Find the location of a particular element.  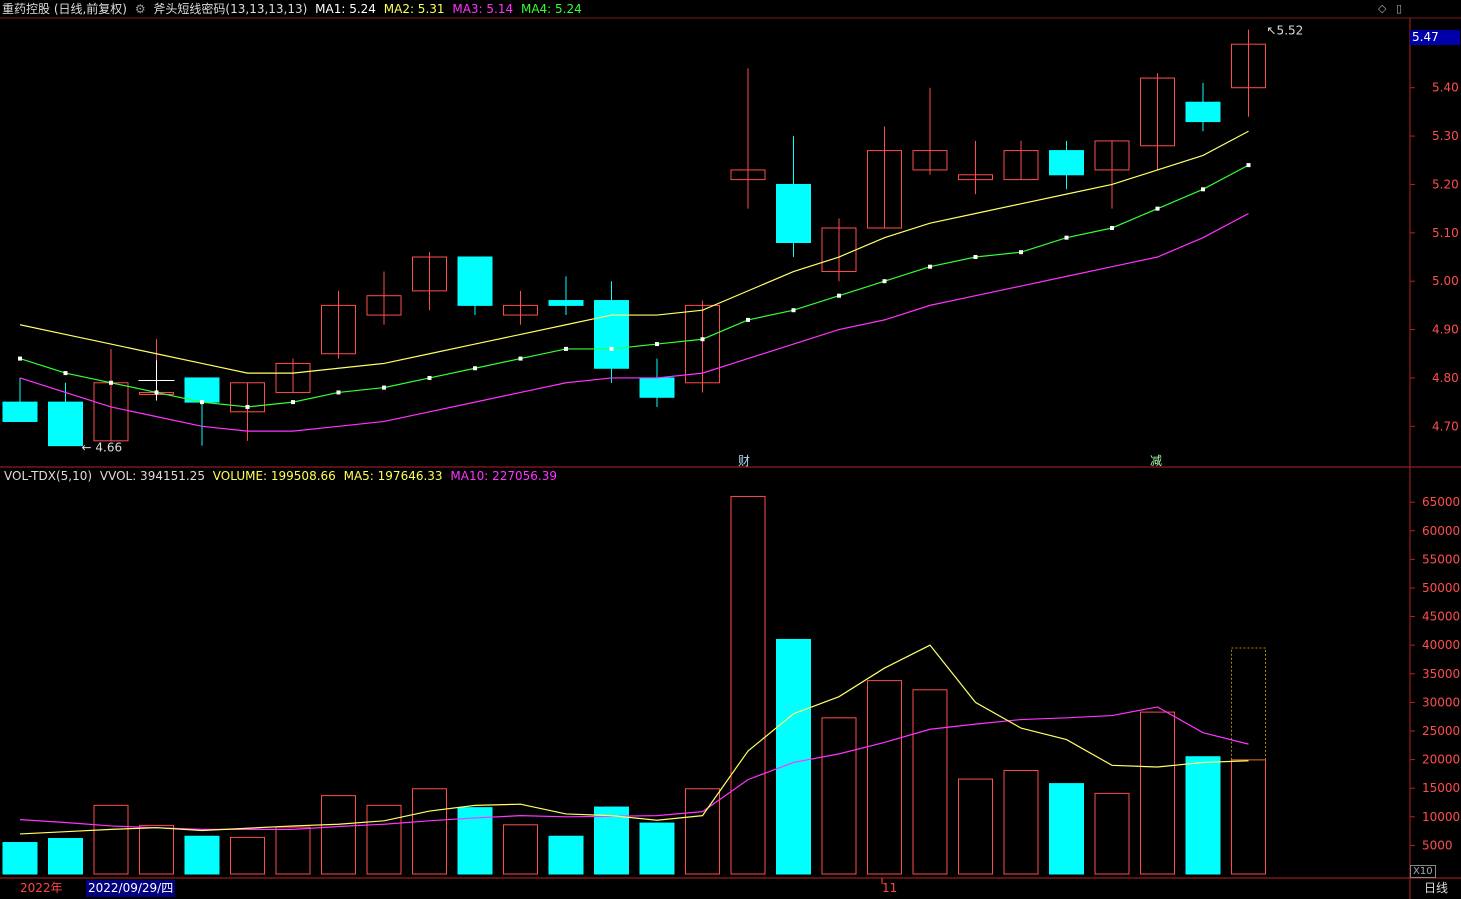

price-tick-label: 5.00 is located at coordinates (1445, 281).